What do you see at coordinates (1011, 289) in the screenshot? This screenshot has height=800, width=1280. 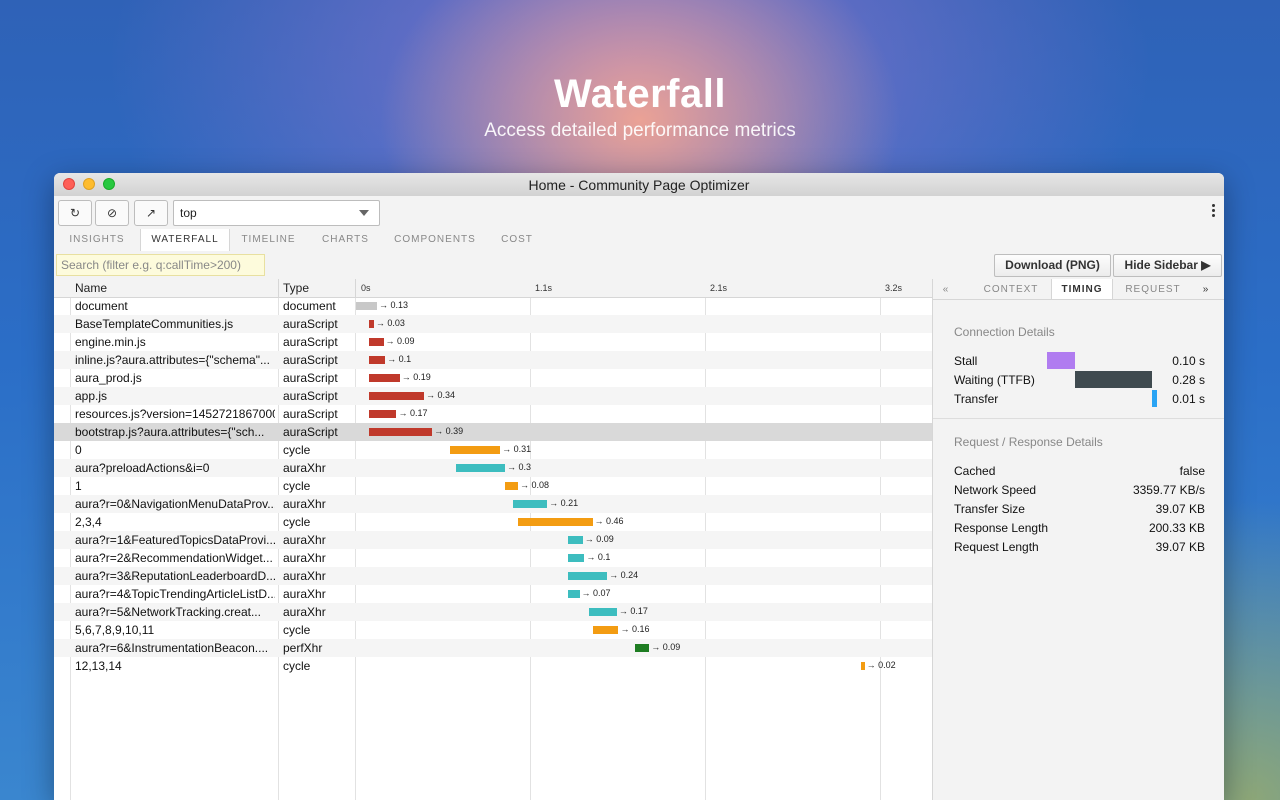 I see `sidebar-tab-context: CONTEXT` at bounding box center [1011, 289].